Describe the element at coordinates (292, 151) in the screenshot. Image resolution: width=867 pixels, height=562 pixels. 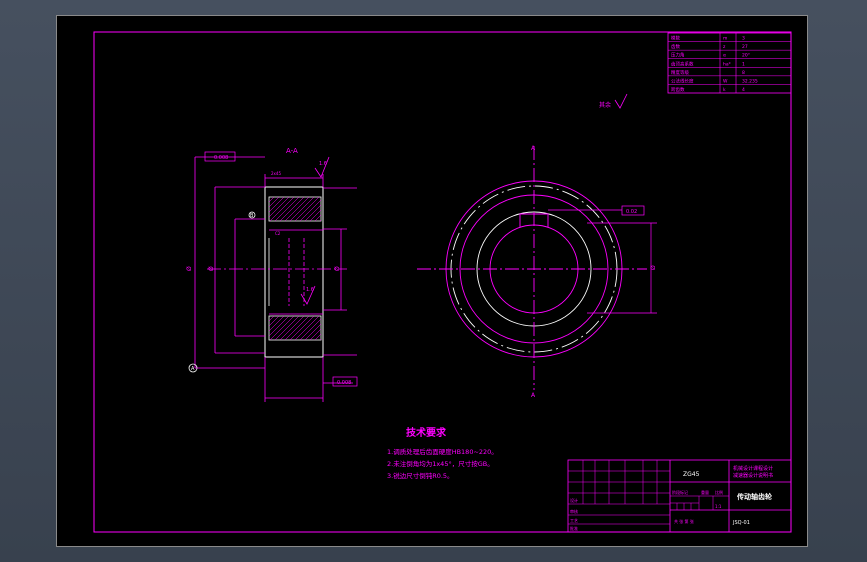
I see `section-view-title: A-A` at that location.